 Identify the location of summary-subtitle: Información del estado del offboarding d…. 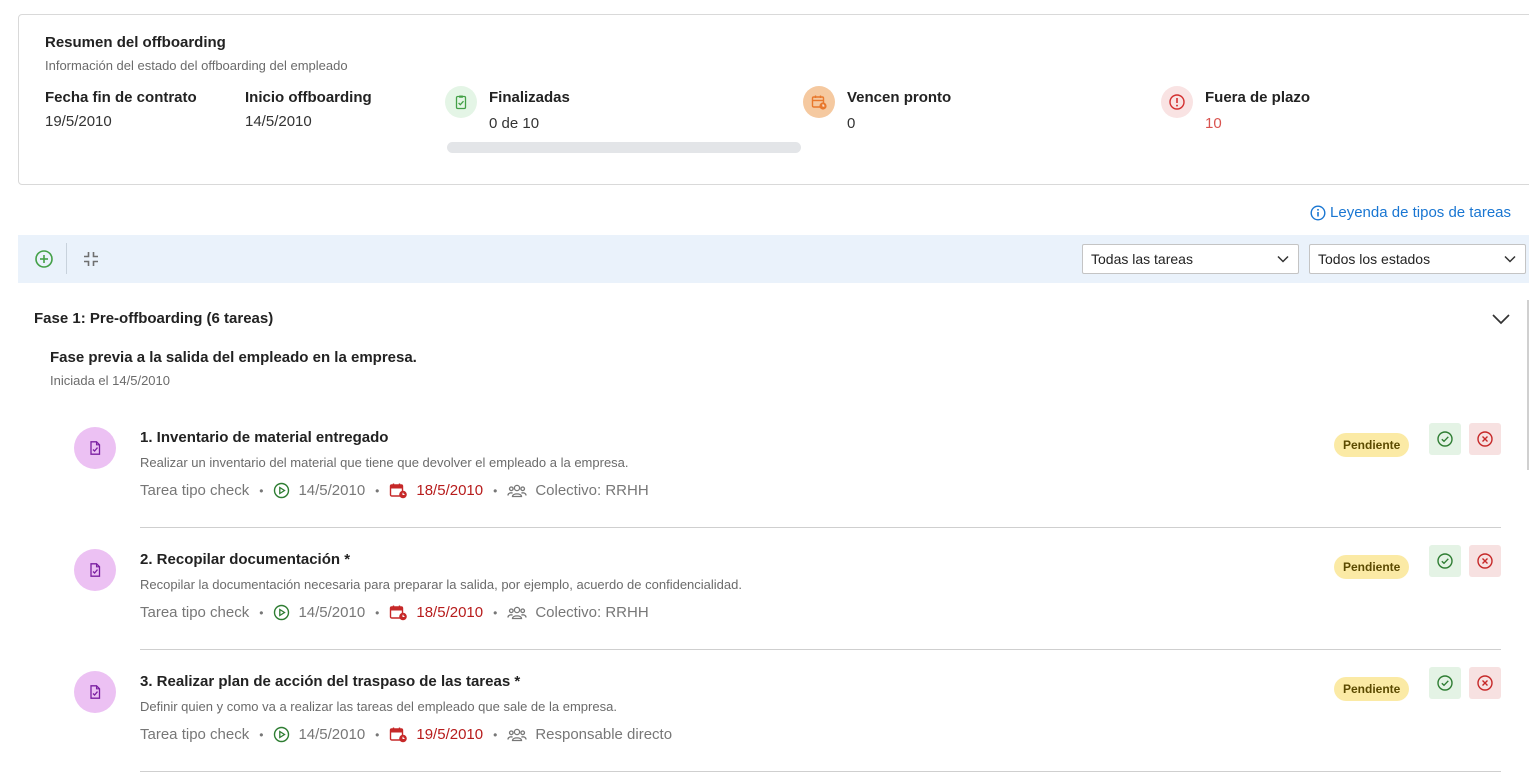
(196, 65).